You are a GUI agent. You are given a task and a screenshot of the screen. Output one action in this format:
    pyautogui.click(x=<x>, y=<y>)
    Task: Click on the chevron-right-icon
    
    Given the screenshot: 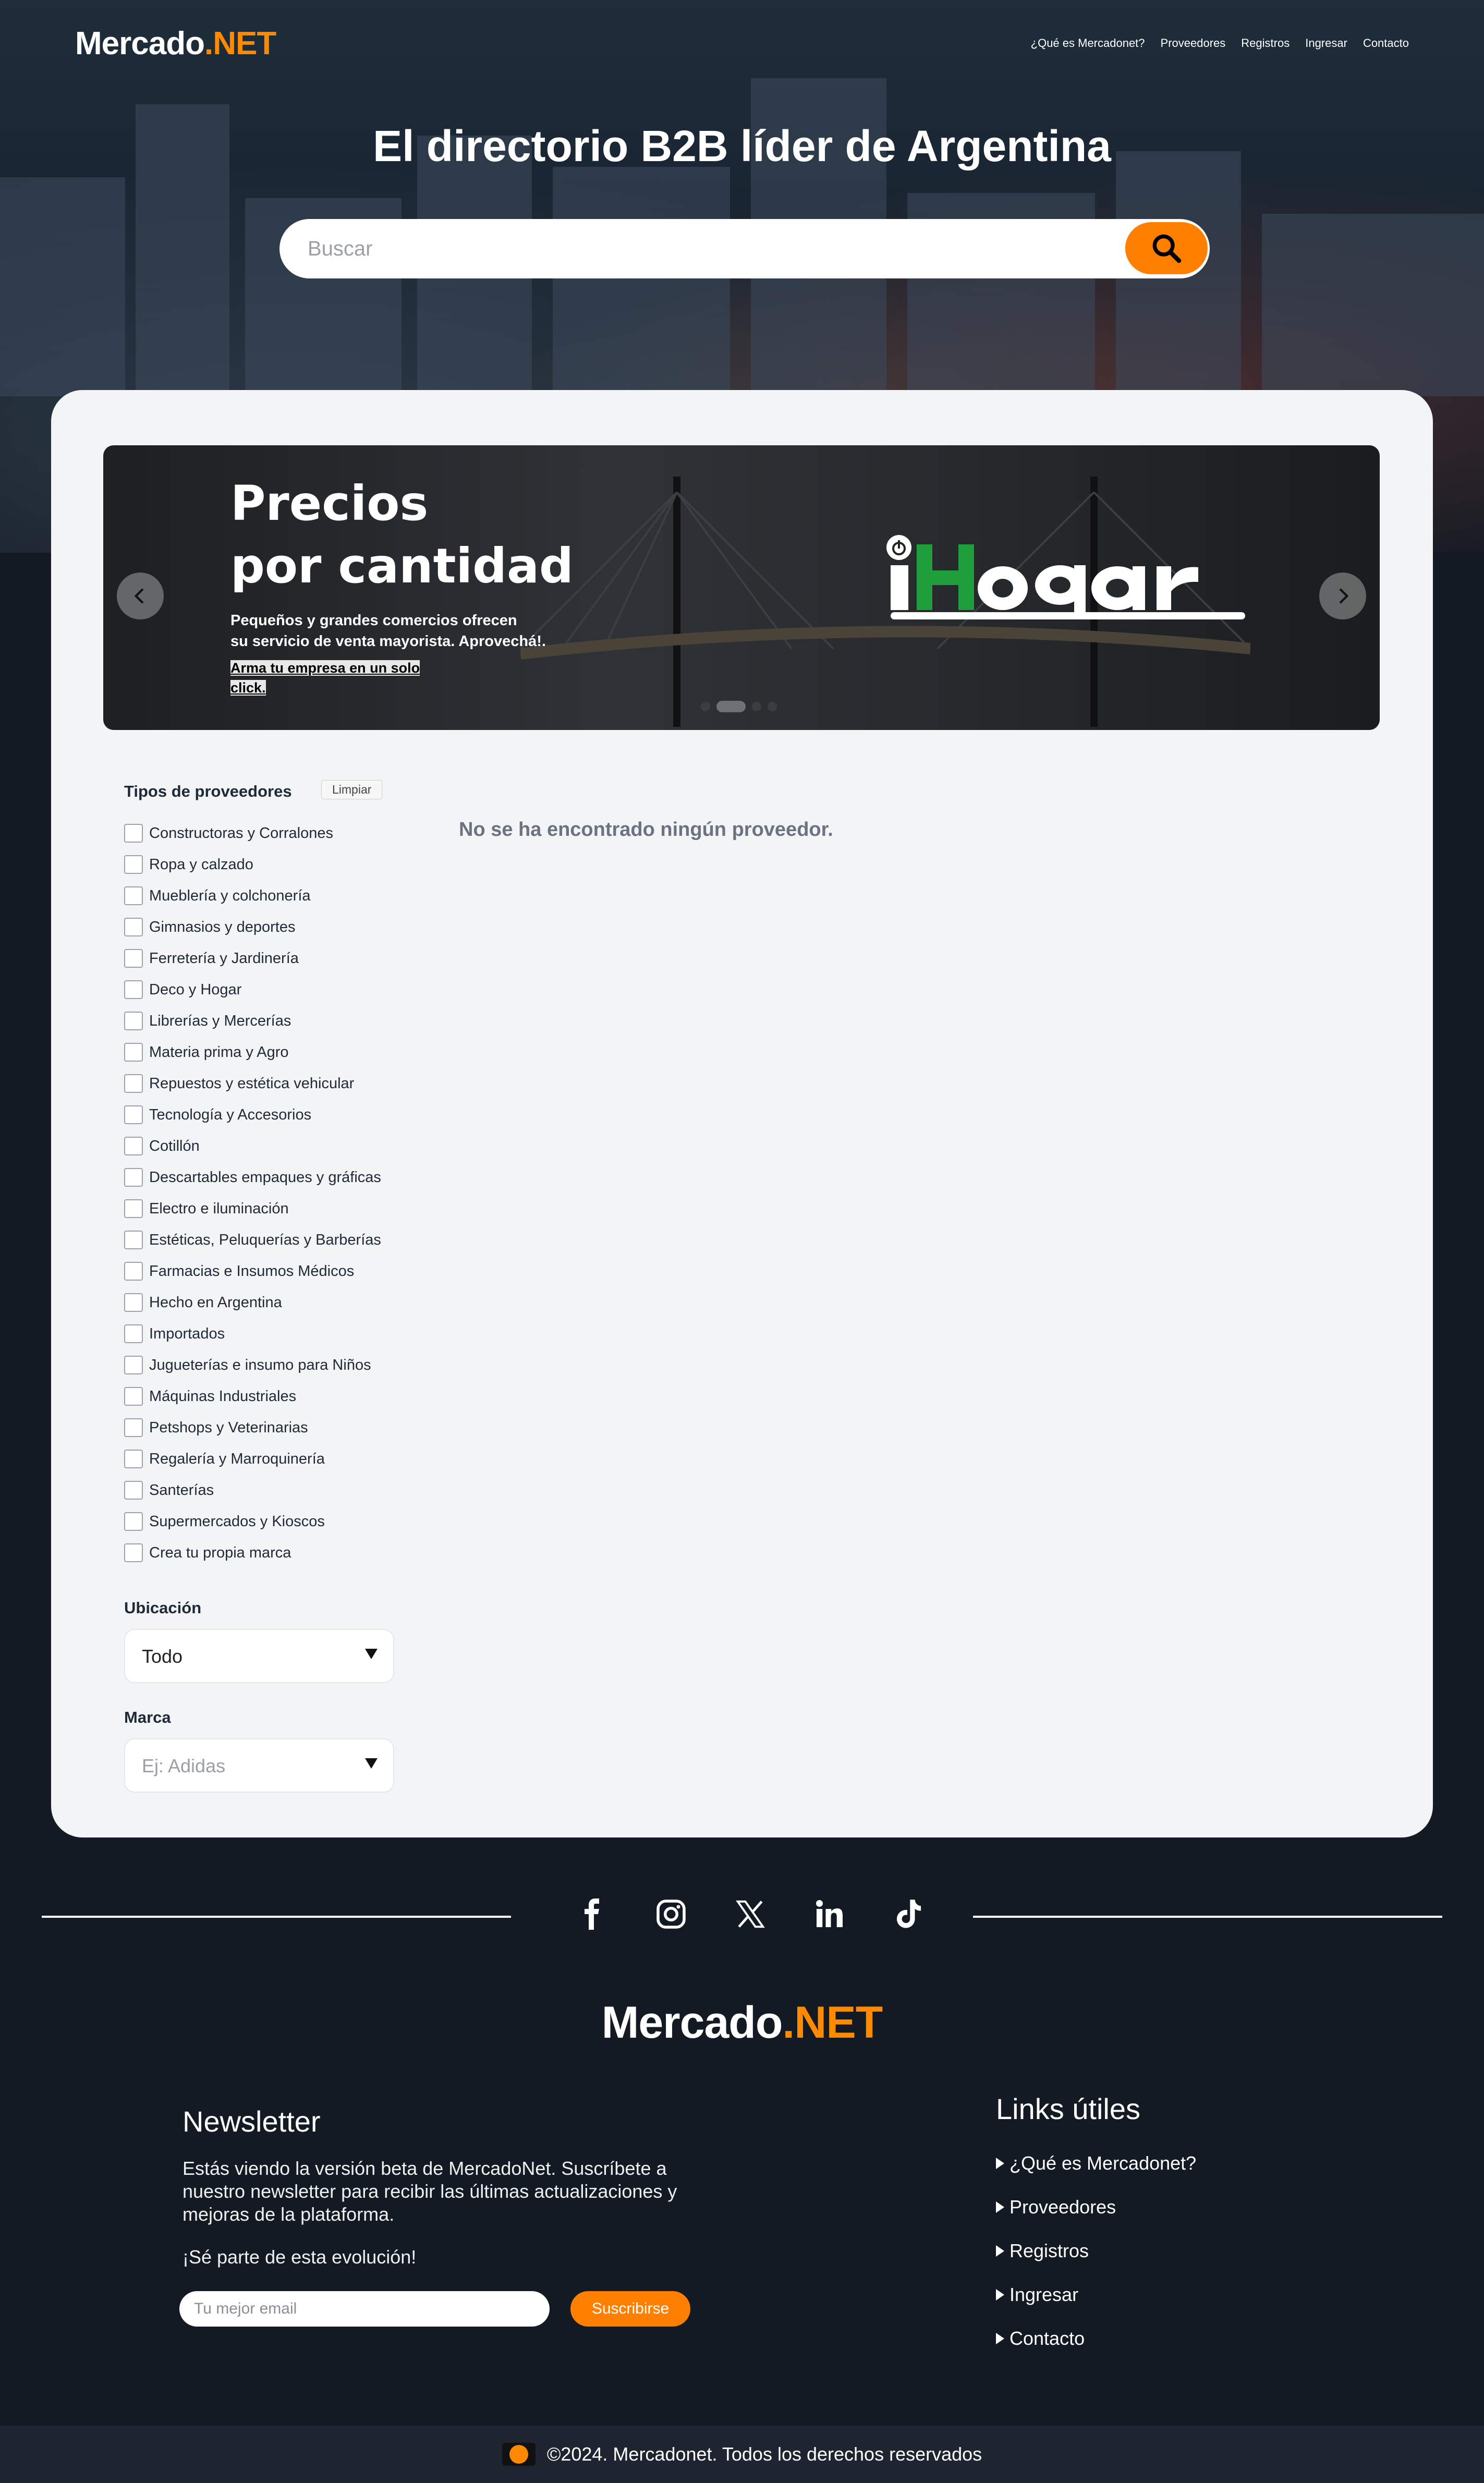 What is the action you would take?
    pyautogui.click(x=1344, y=596)
    